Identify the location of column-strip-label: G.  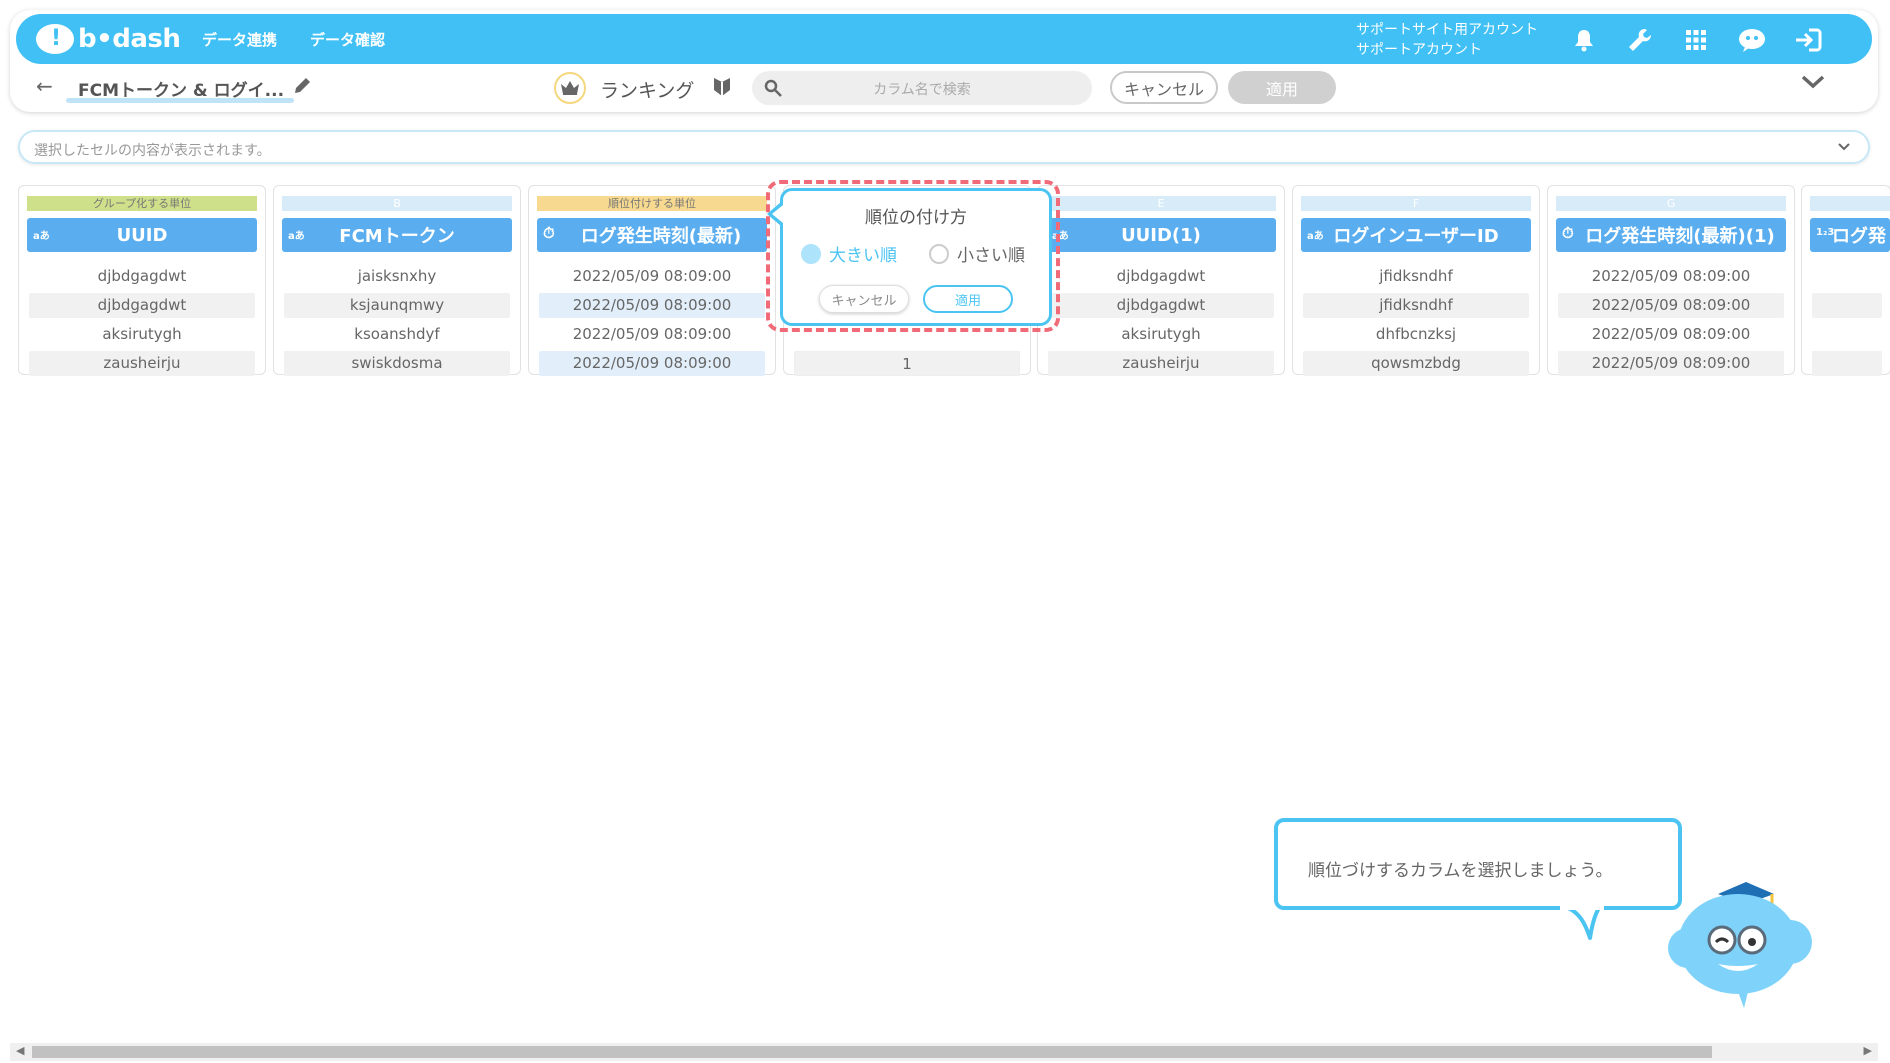
(1671, 203).